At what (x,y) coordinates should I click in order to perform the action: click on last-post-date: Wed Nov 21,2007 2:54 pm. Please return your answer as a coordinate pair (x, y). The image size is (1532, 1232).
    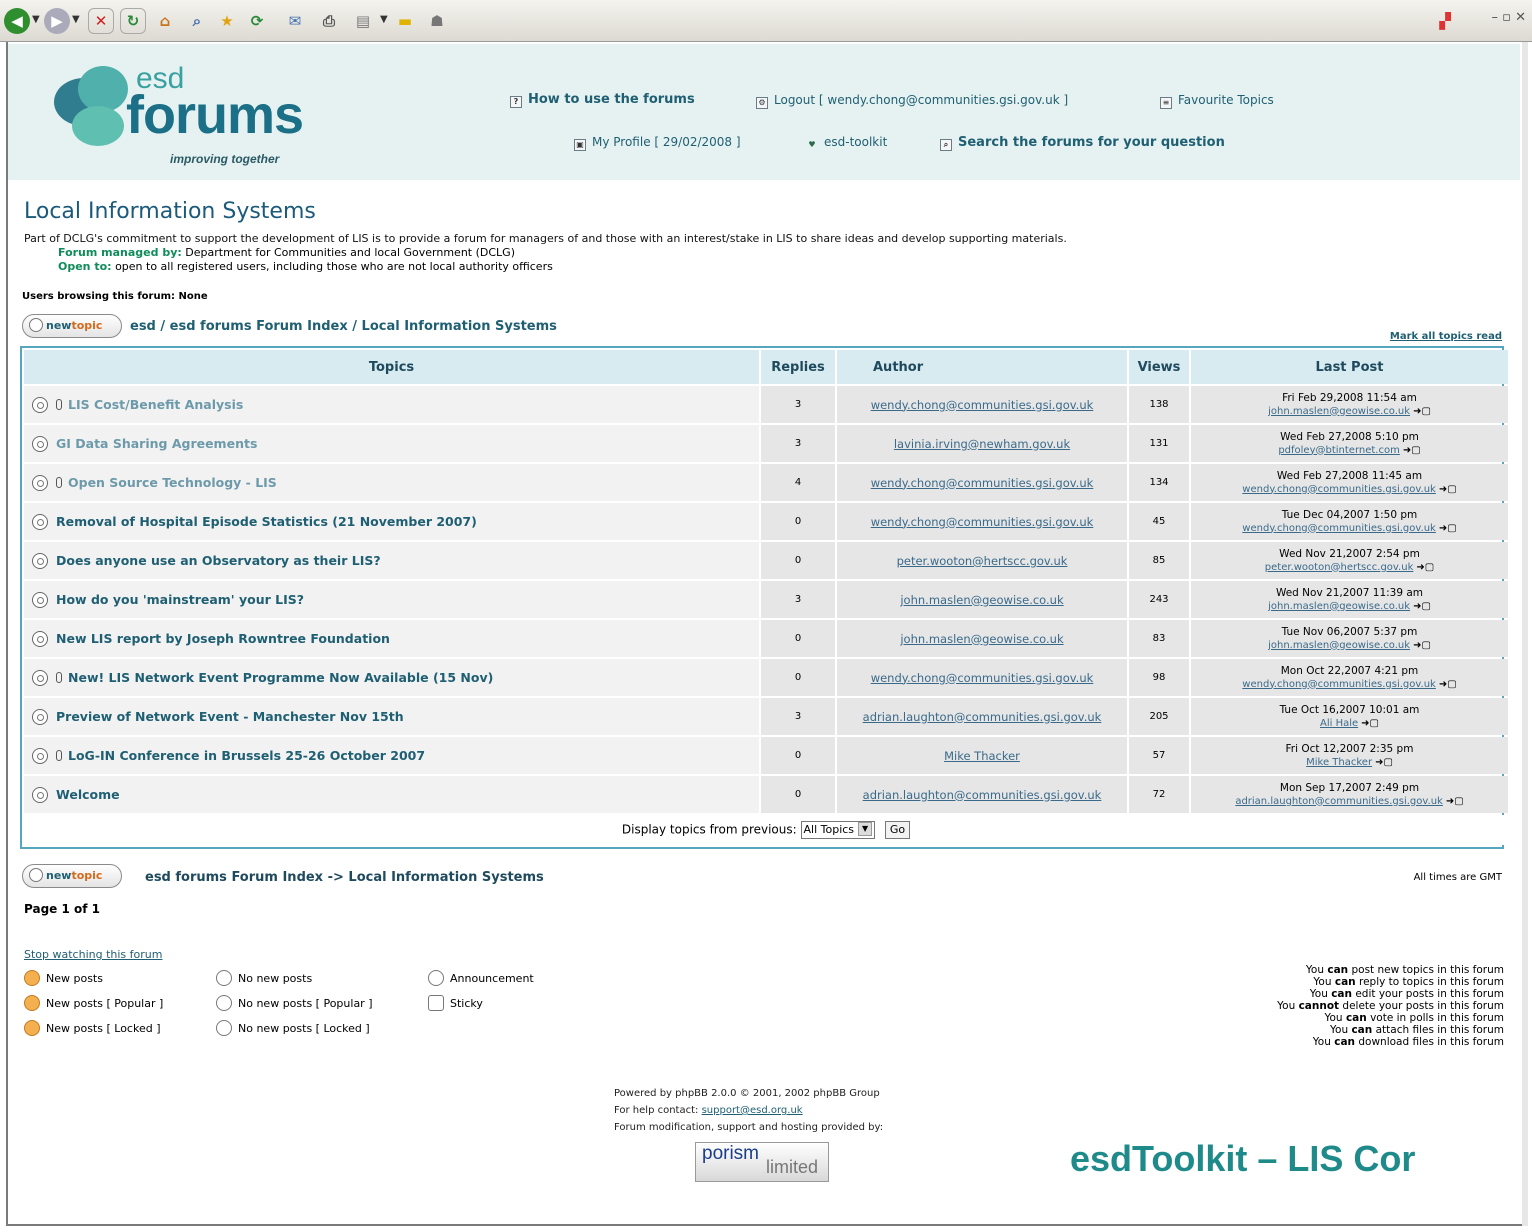
    Looking at the image, I should click on (1349, 553).